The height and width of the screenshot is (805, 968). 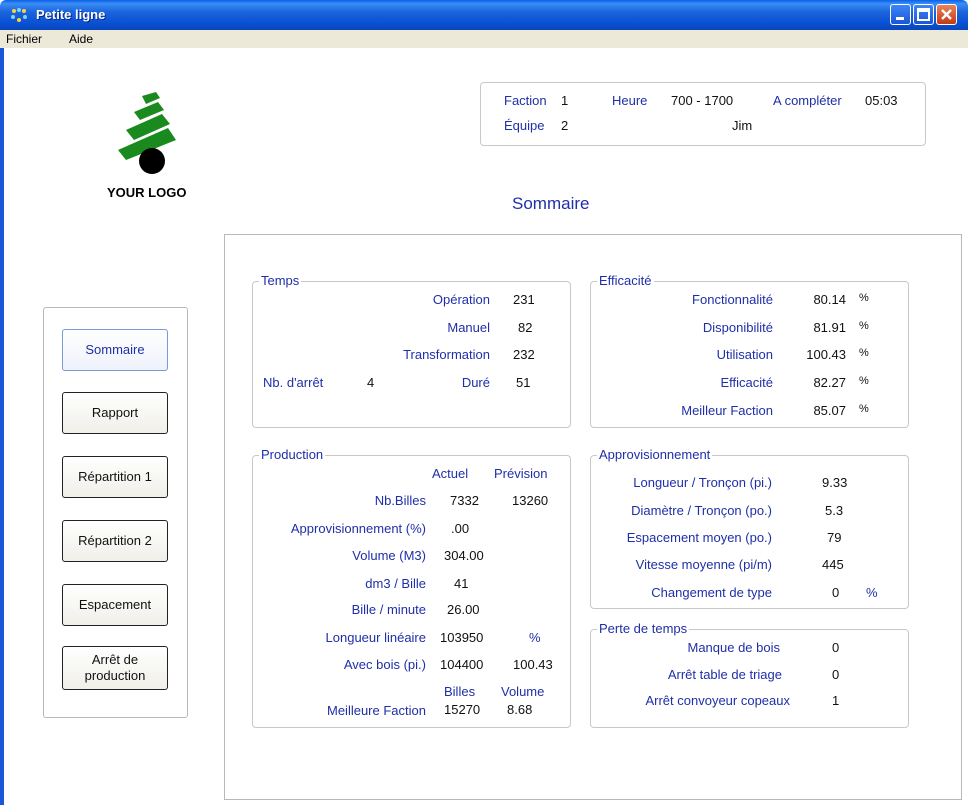 What do you see at coordinates (703, 564) in the screenshot?
I see `vitesse-moyenne-label: Vitesse moyenne (pi/m)` at bounding box center [703, 564].